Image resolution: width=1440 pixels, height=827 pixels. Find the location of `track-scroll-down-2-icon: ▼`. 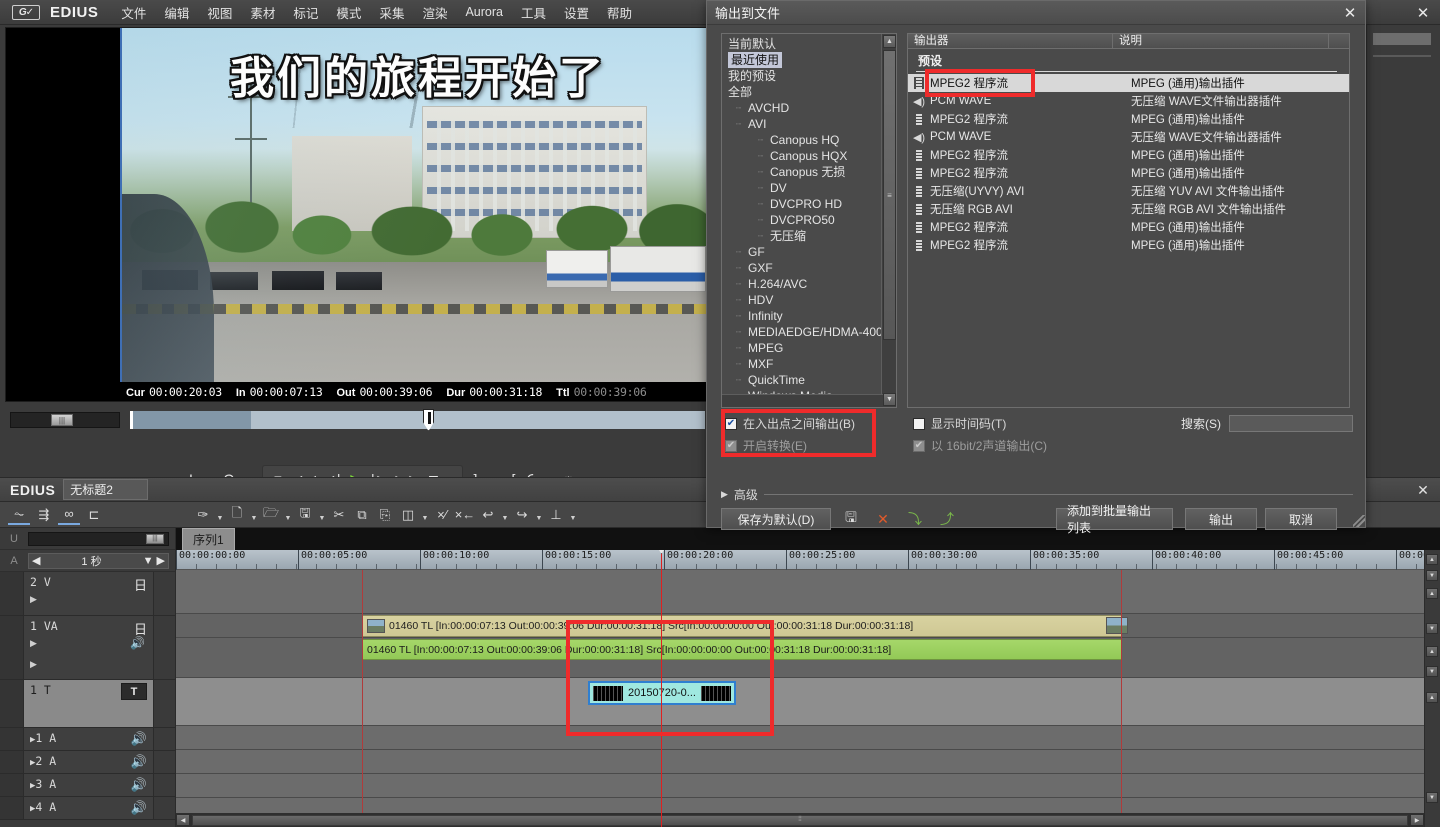

track-scroll-down-2-icon: ▼ is located at coordinates (1432, 628).